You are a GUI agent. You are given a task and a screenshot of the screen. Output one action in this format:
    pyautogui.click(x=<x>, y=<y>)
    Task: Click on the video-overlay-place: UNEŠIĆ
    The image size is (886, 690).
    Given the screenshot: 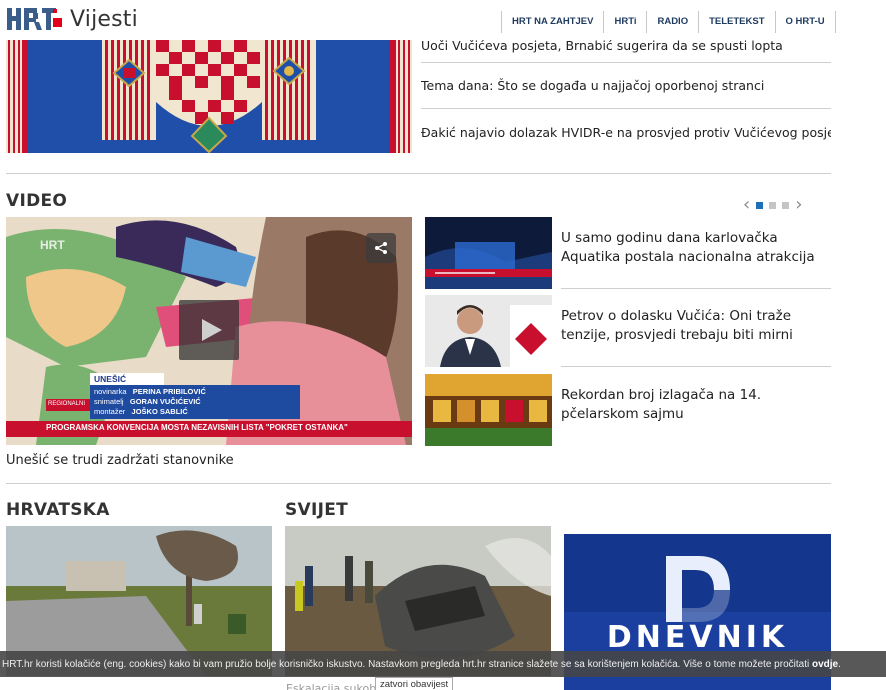 What is the action you would take?
    pyautogui.click(x=110, y=379)
    